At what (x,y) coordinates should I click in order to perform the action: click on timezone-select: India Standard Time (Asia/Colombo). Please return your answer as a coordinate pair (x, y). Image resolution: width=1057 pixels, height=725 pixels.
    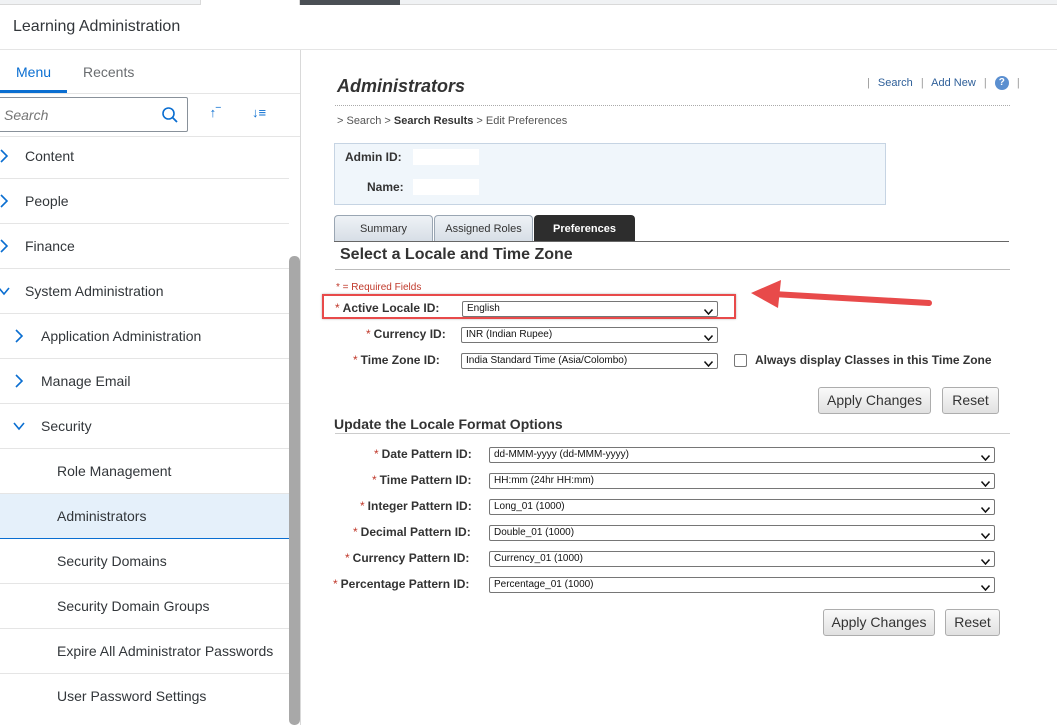
    Looking at the image, I should click on (589, 361).